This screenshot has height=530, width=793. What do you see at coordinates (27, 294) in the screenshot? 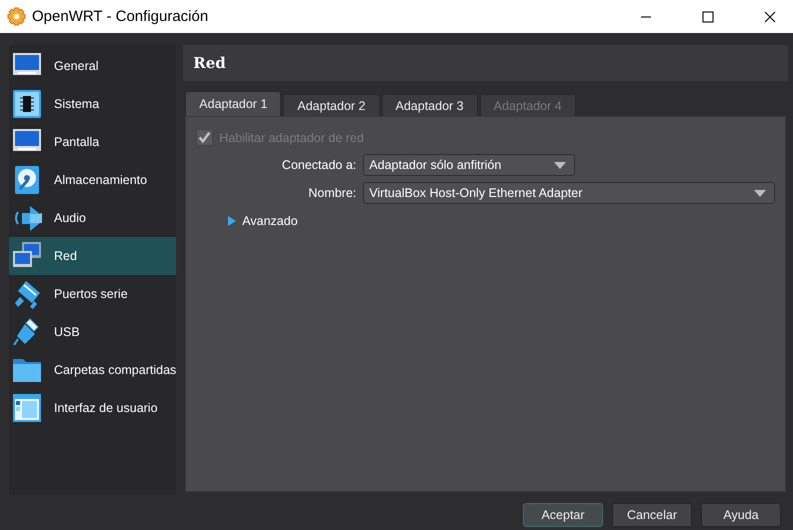
I see `connector-icon` at bounding box center [27, 294].